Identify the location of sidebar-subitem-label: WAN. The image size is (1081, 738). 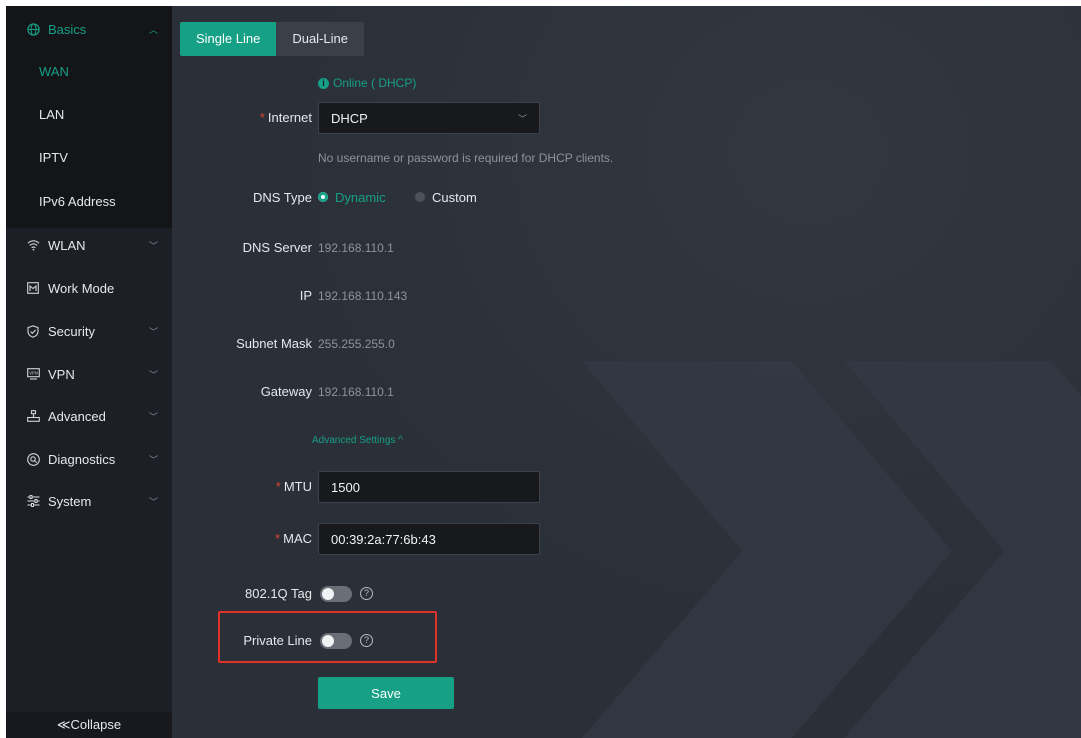
(54, 71).